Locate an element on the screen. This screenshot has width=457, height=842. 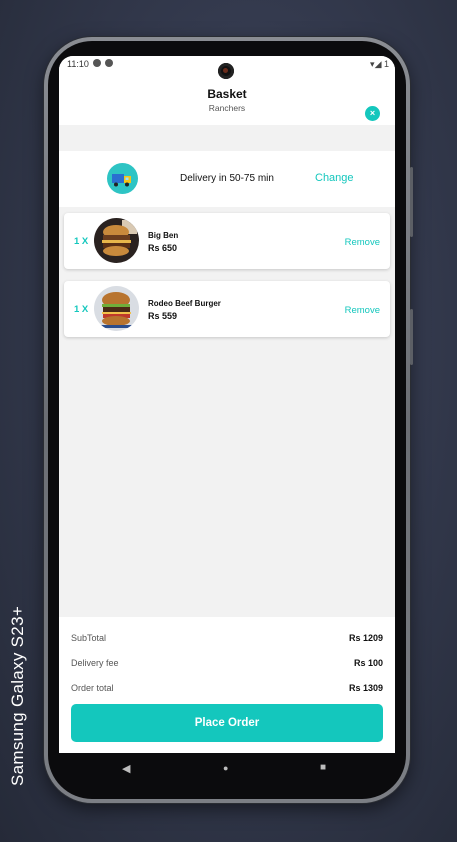
item-price: Rs 559 is located at coordinates (163, 316).